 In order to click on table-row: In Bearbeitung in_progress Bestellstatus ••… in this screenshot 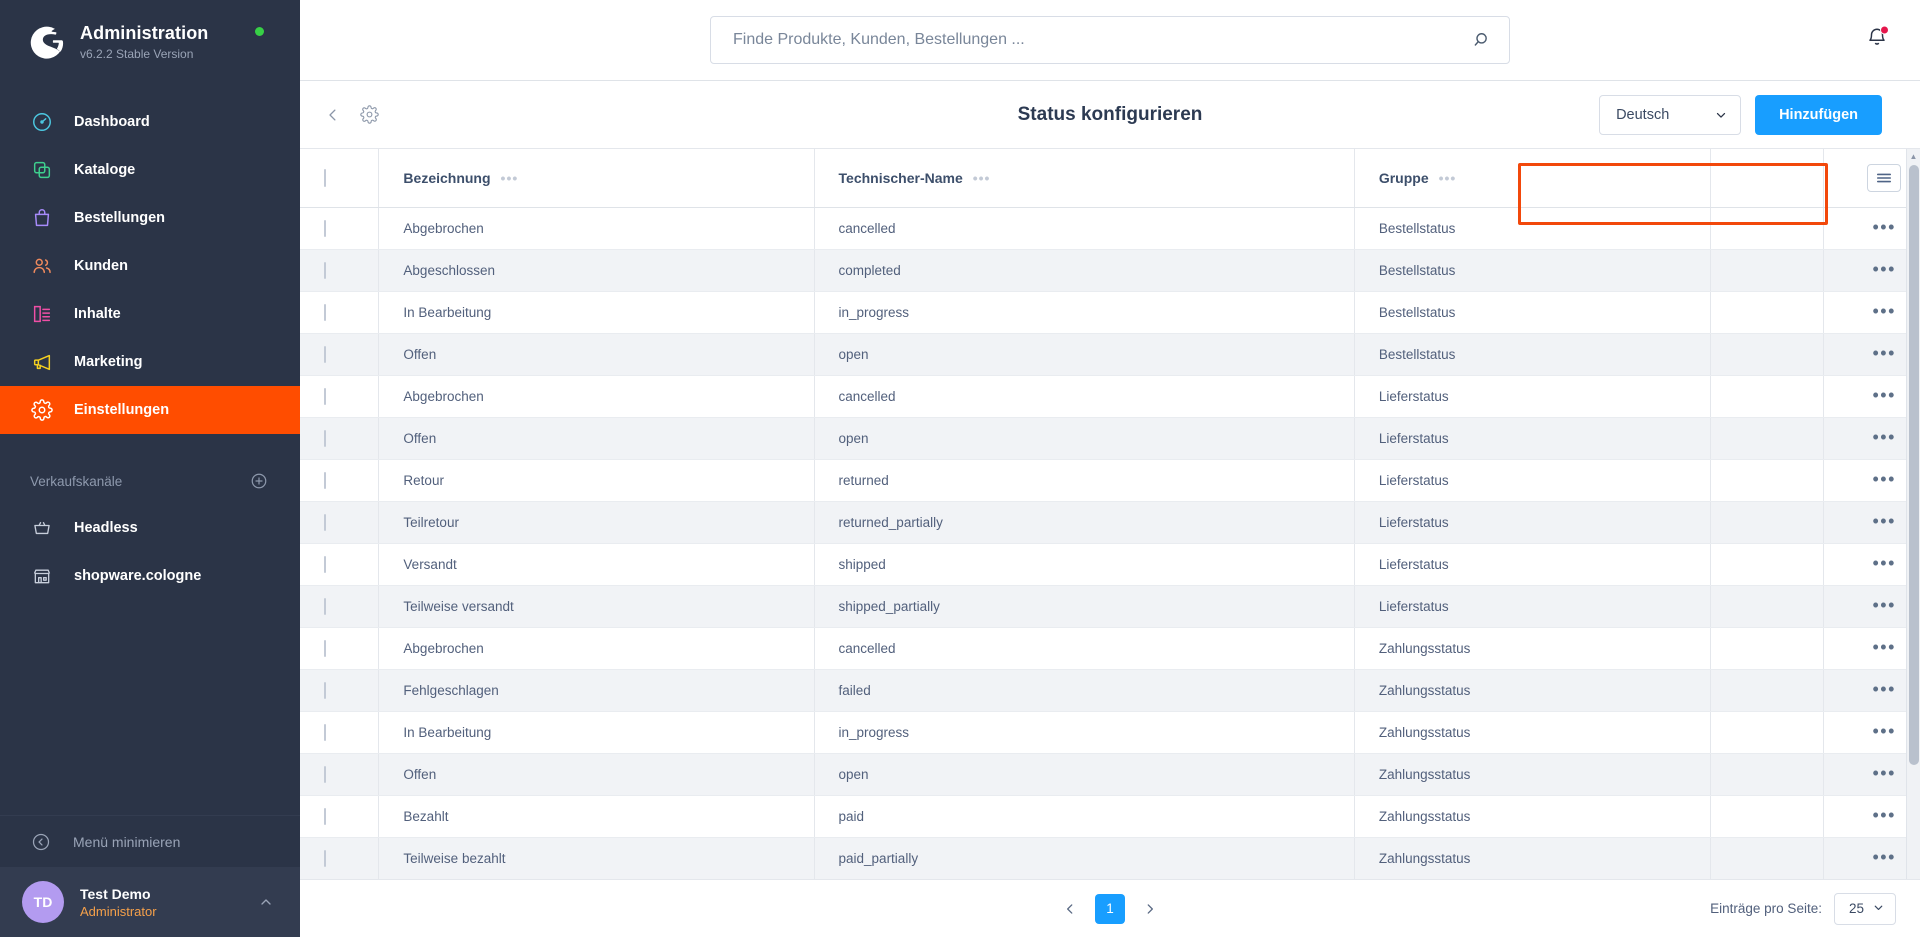, I will do `click(1110, 312)`.